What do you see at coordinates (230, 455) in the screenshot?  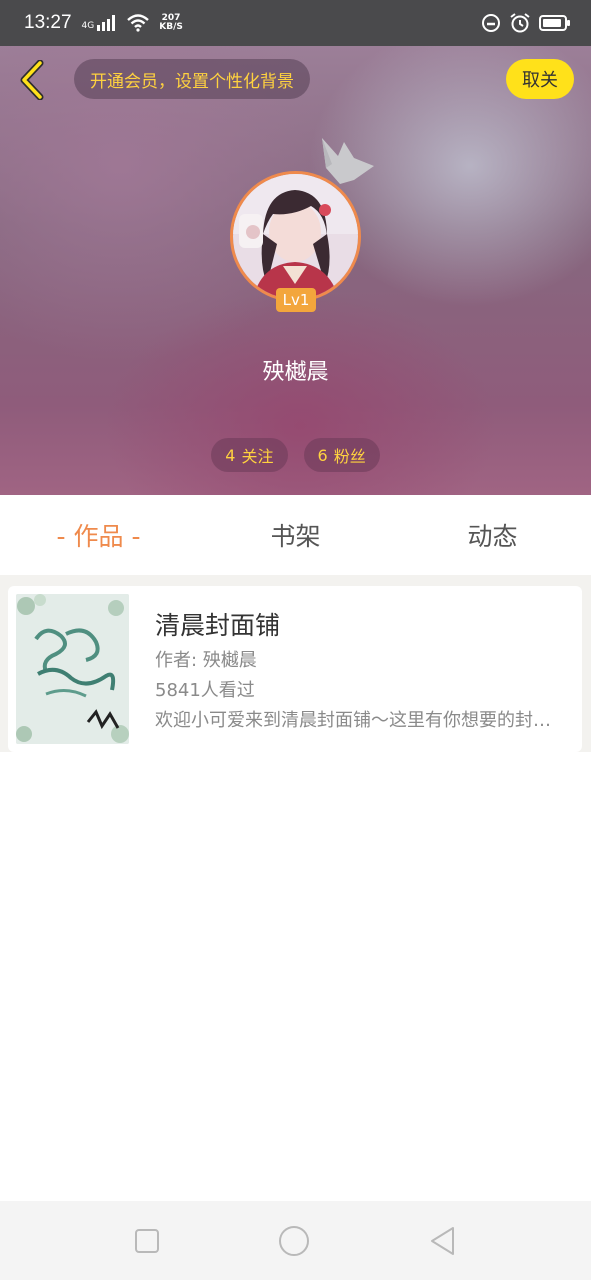 I see `following-count: 4` at bounding box center [230, 455].